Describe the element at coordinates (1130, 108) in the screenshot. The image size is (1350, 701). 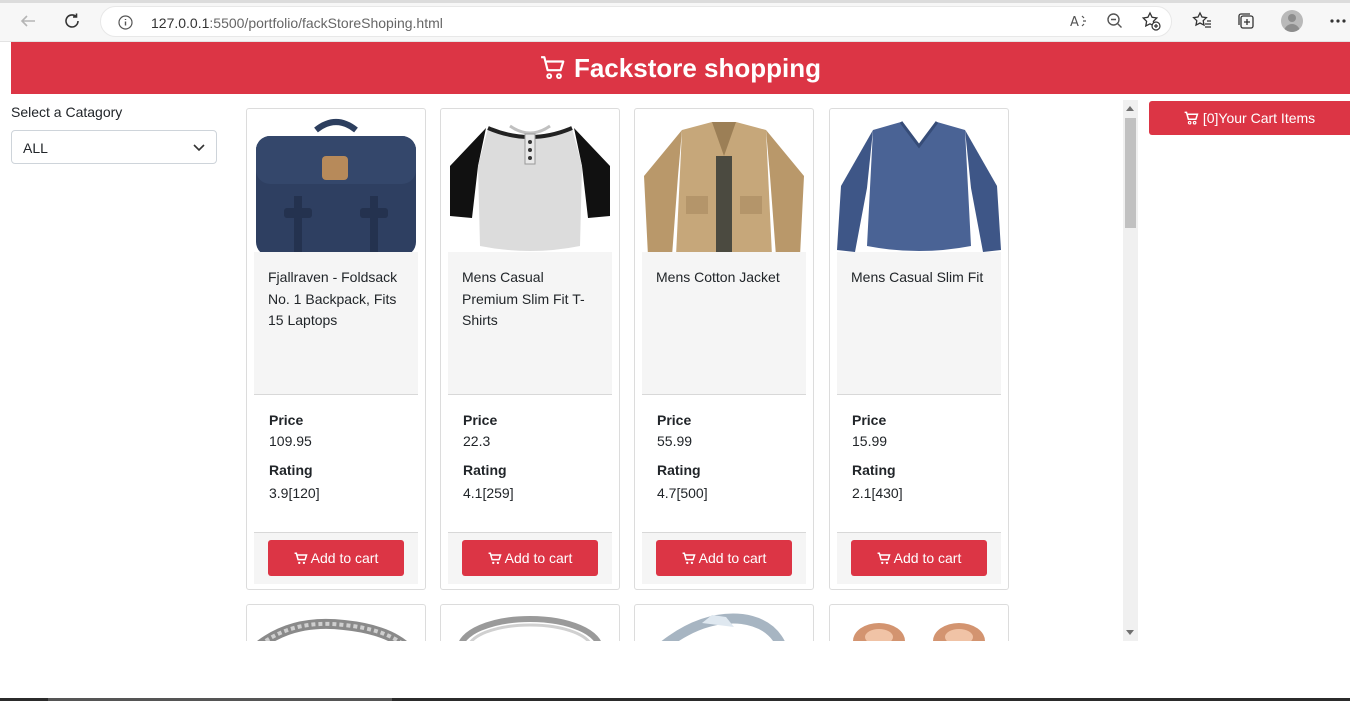
I see `scroll-up-icon` at that location.